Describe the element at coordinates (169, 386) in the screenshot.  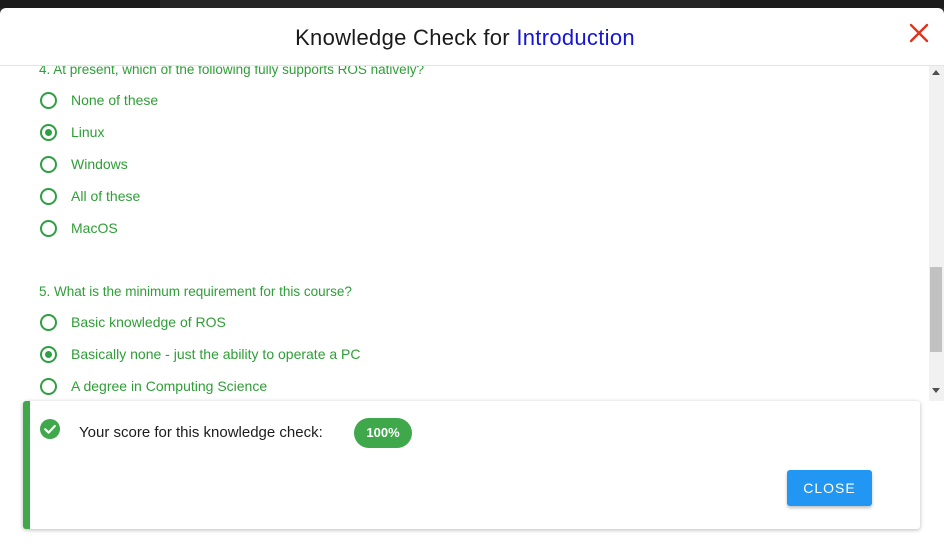
I see `option-label: A degree in Computing Science` at that location.